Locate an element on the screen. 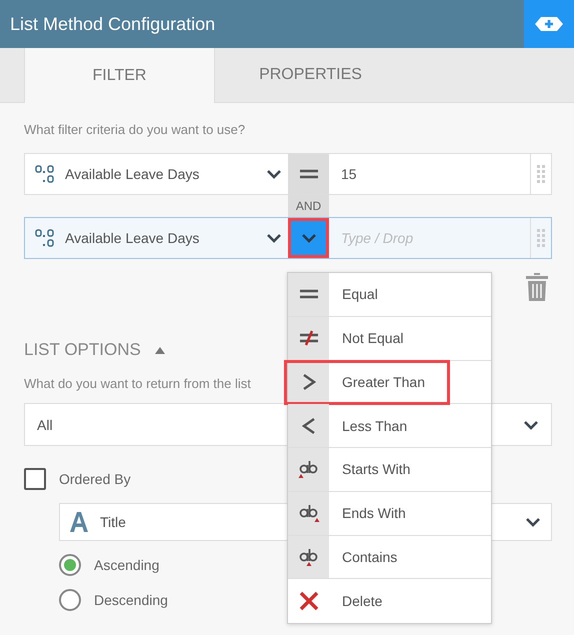  section-heading: LIST OPTIONS is located at coordinates (82, 350).